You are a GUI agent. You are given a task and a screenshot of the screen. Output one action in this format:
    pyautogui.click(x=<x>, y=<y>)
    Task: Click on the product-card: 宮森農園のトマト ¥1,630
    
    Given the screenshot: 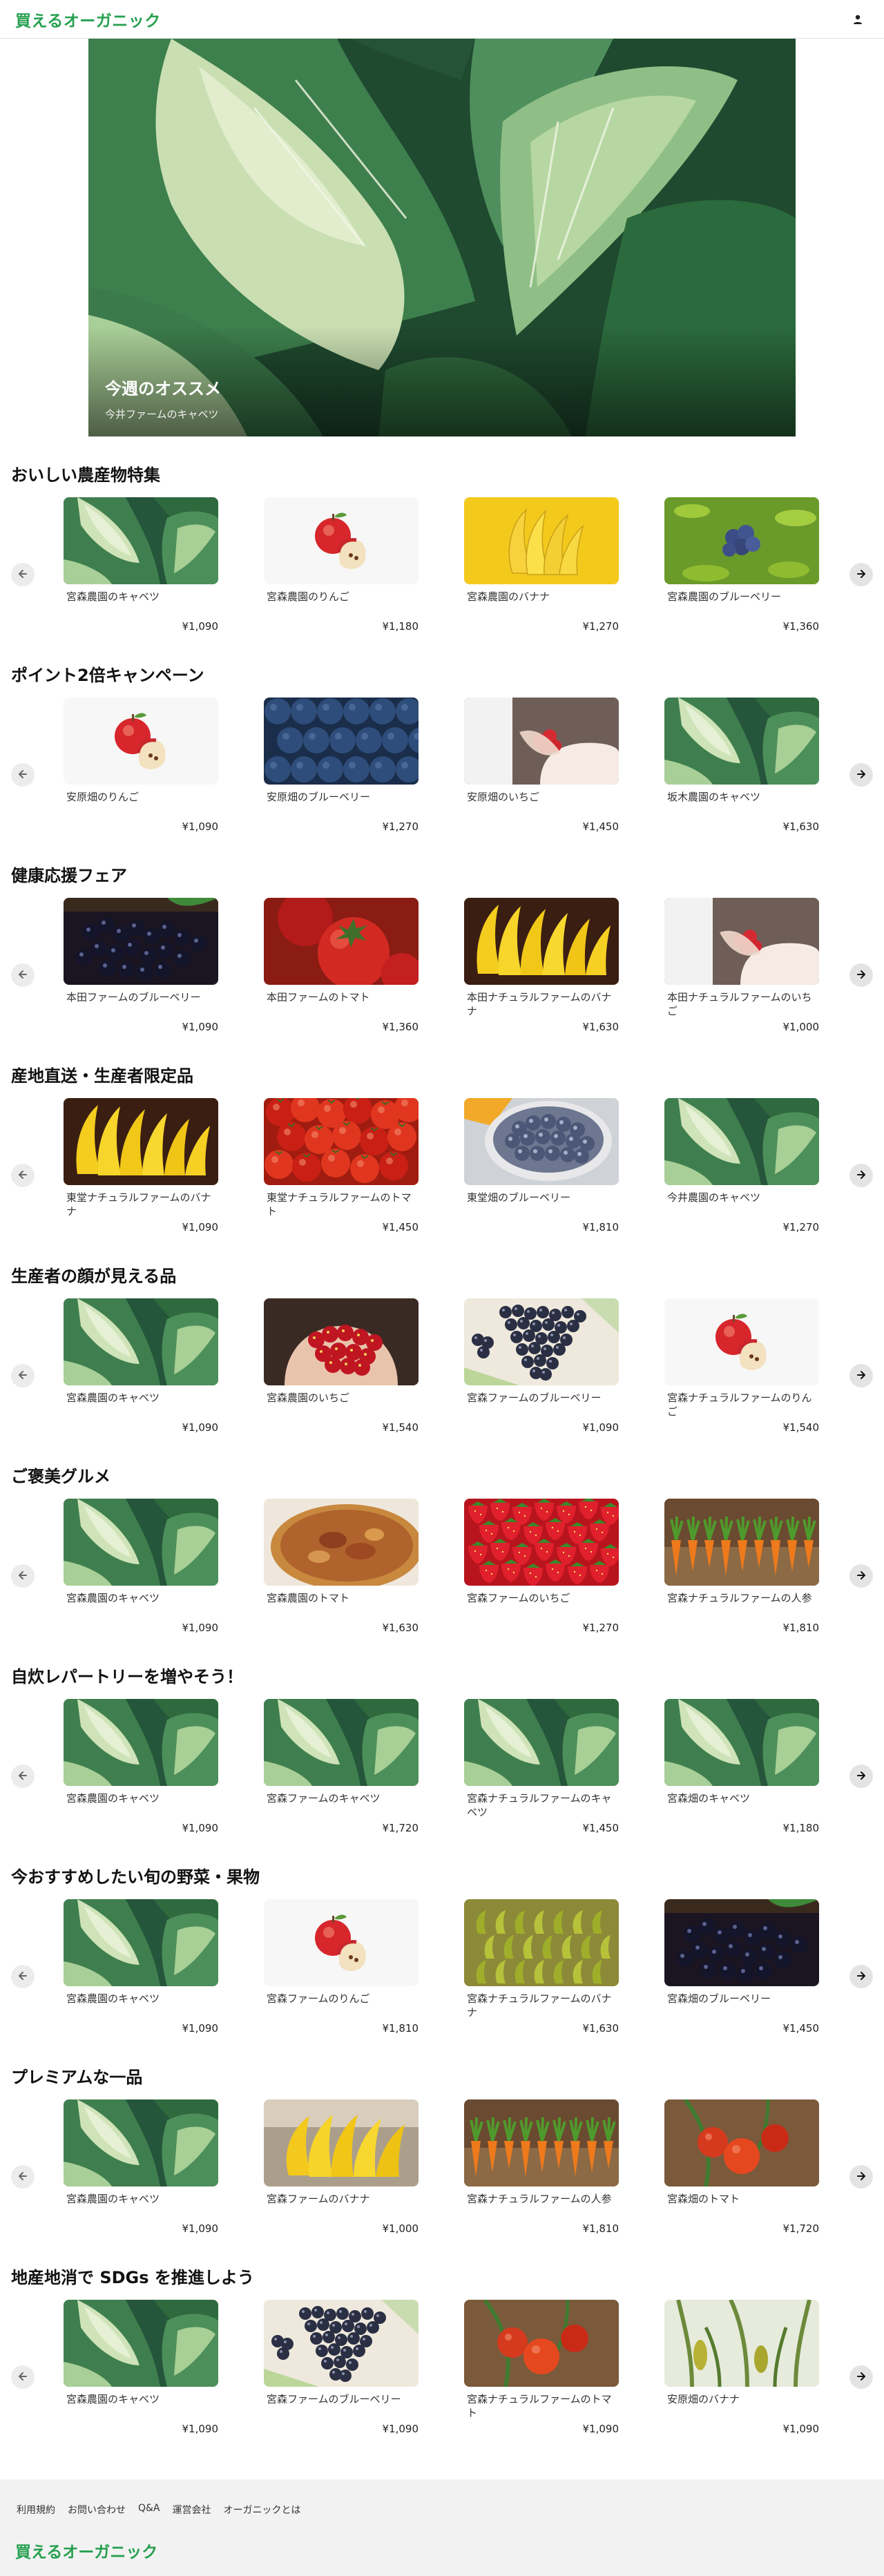 What is the action you would take?
    pyautogui.click(x=341, y=1579)
    